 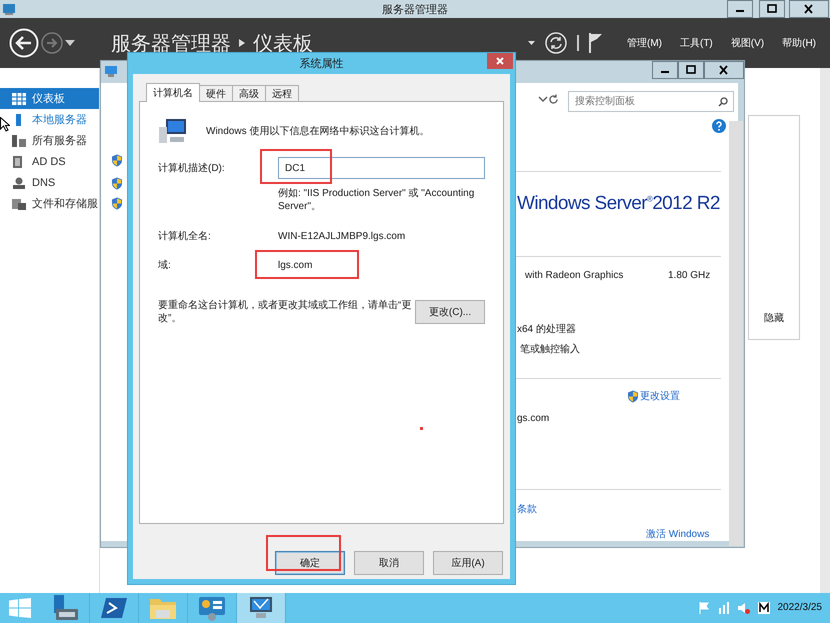 I want to click on dashboard-icon, so click(x=19, y=98).